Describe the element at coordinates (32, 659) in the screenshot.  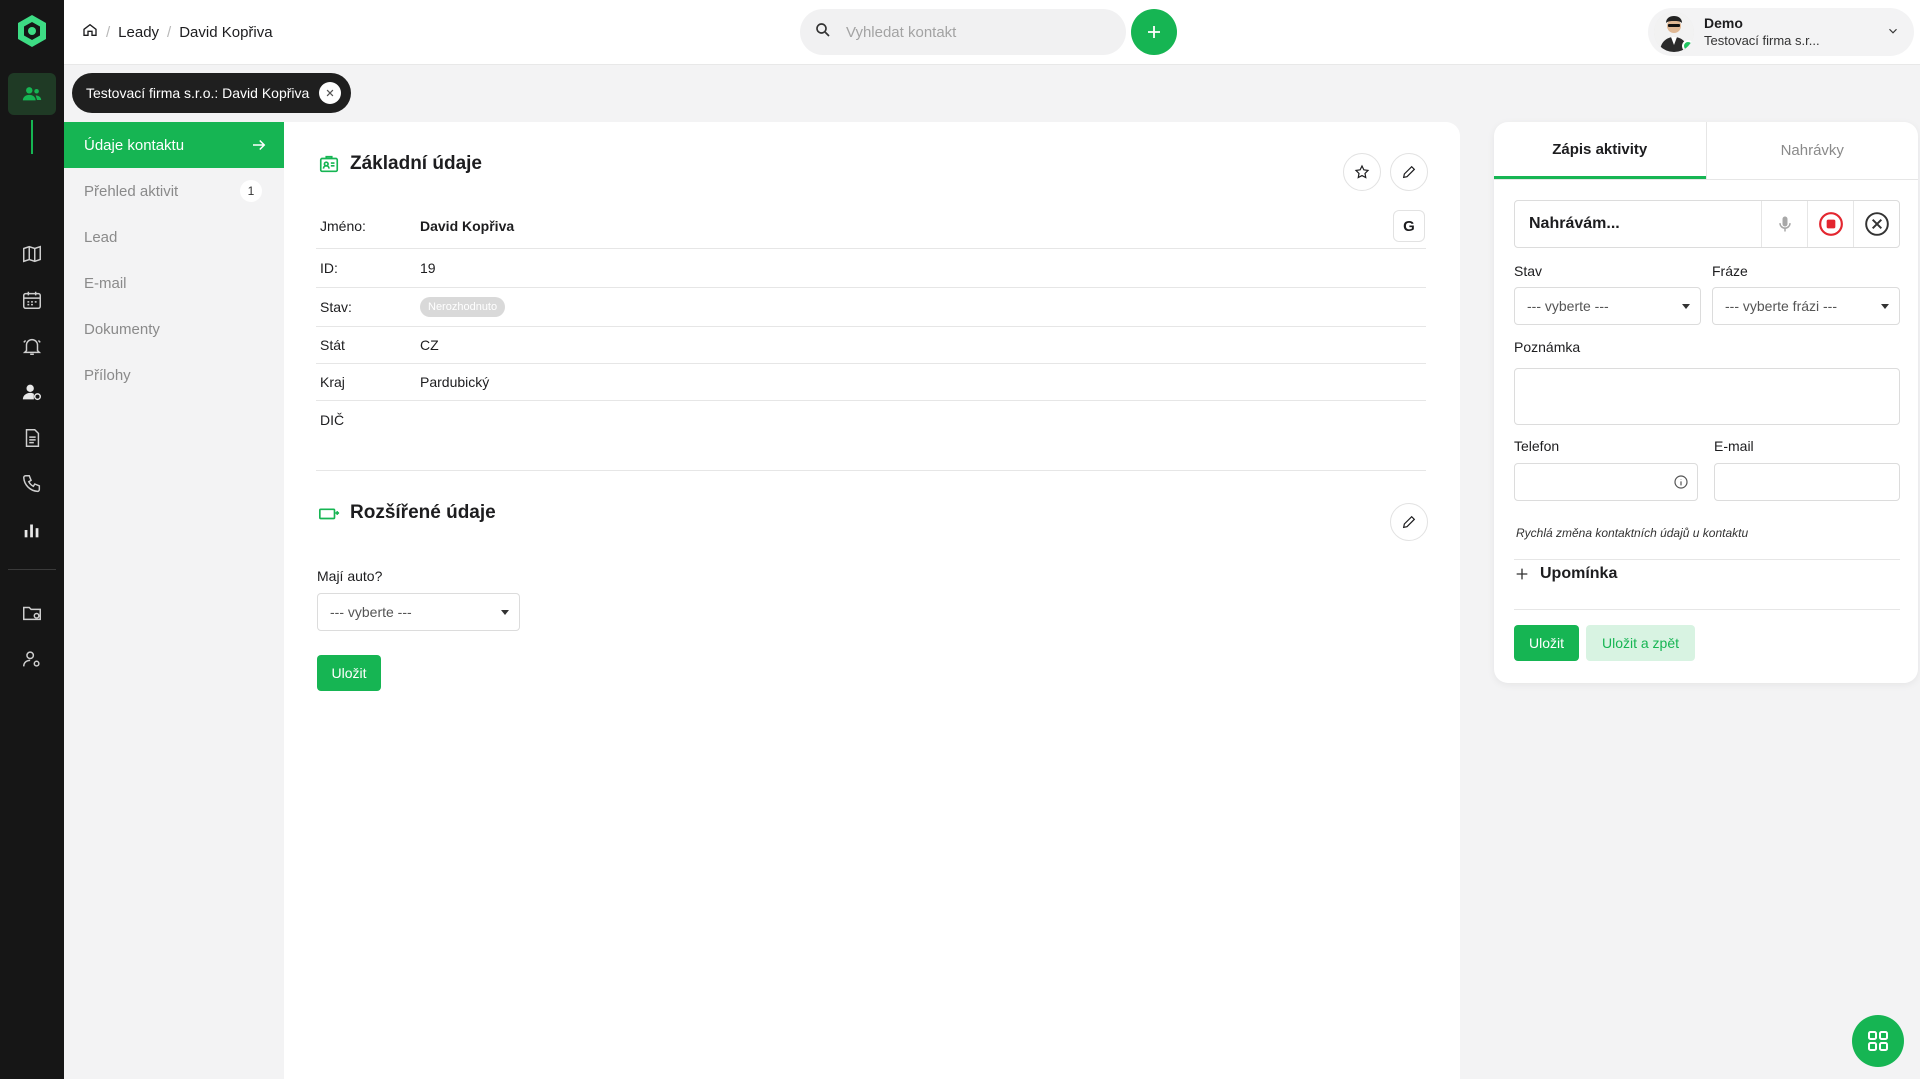
I see `admin-users-icon` at that location.